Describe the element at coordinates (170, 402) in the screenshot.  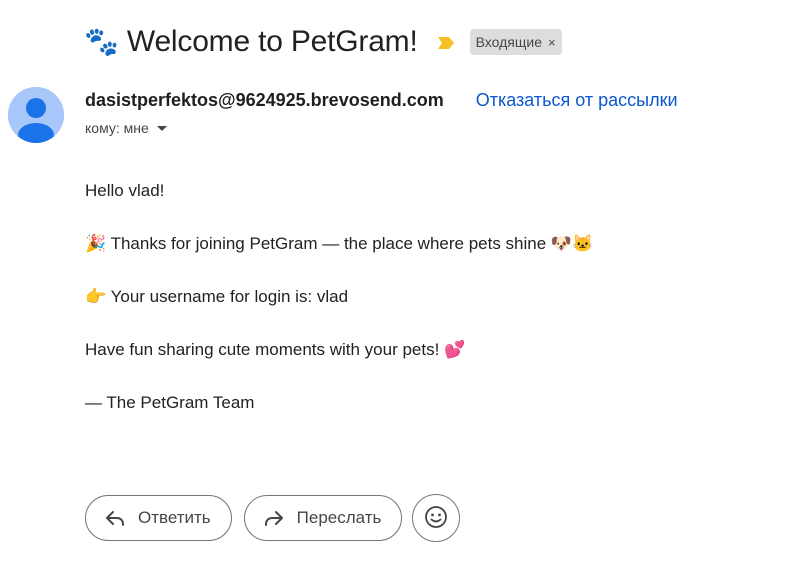
I see `signature-line: — The PetGram Team` at that location.